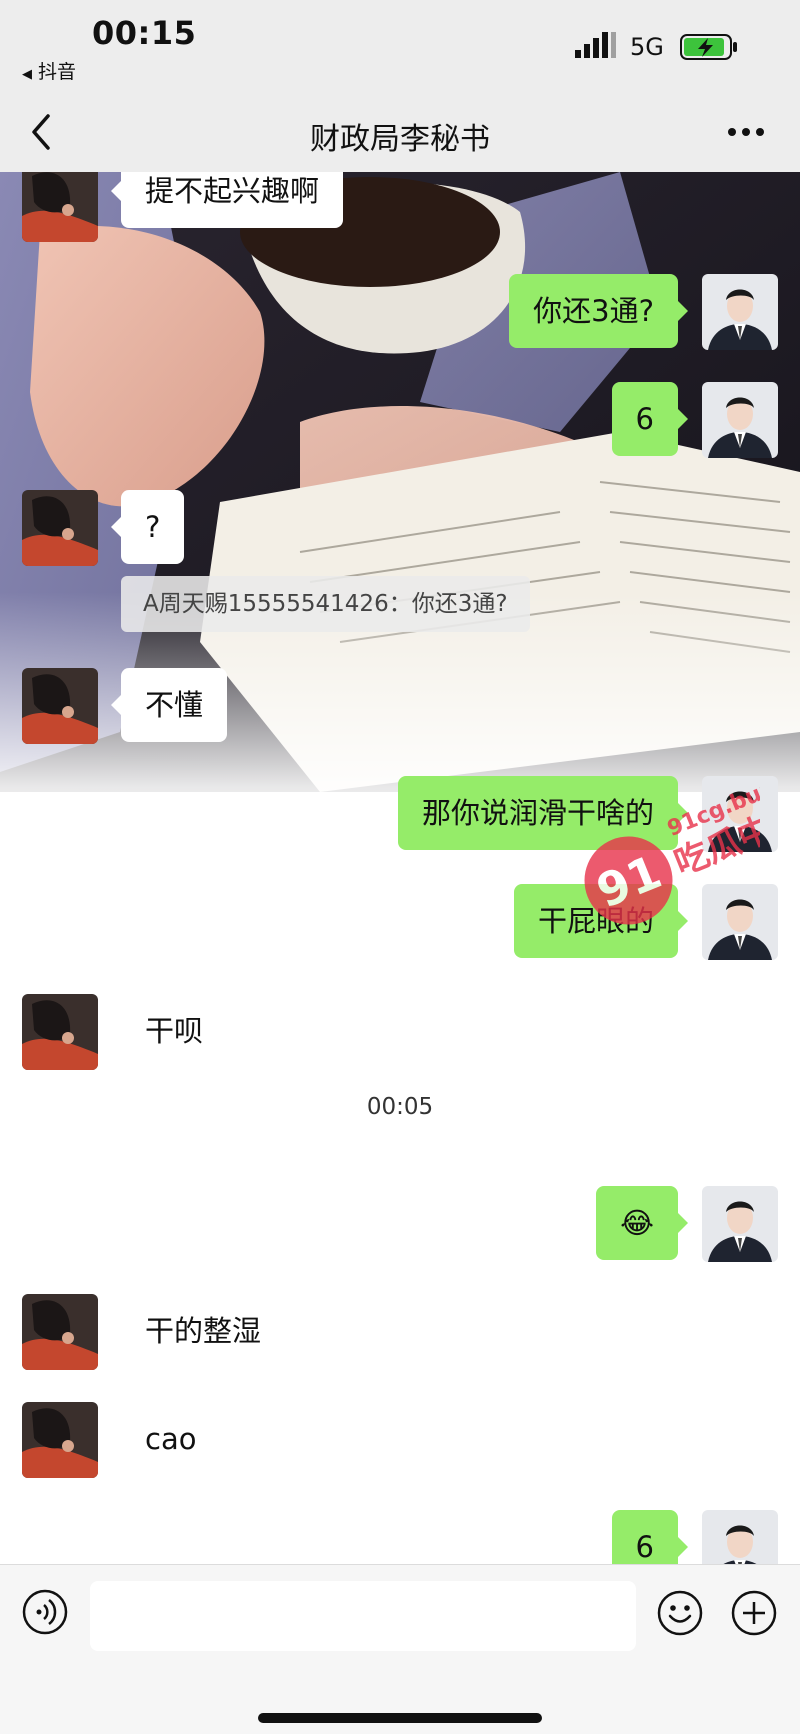 This screenshot has height=1734, width=800. What do you see at coordinates (598, 311) in the screenshot?
I see `message-bubble-sent: 你还3通?` at bounding box center [598, 311].